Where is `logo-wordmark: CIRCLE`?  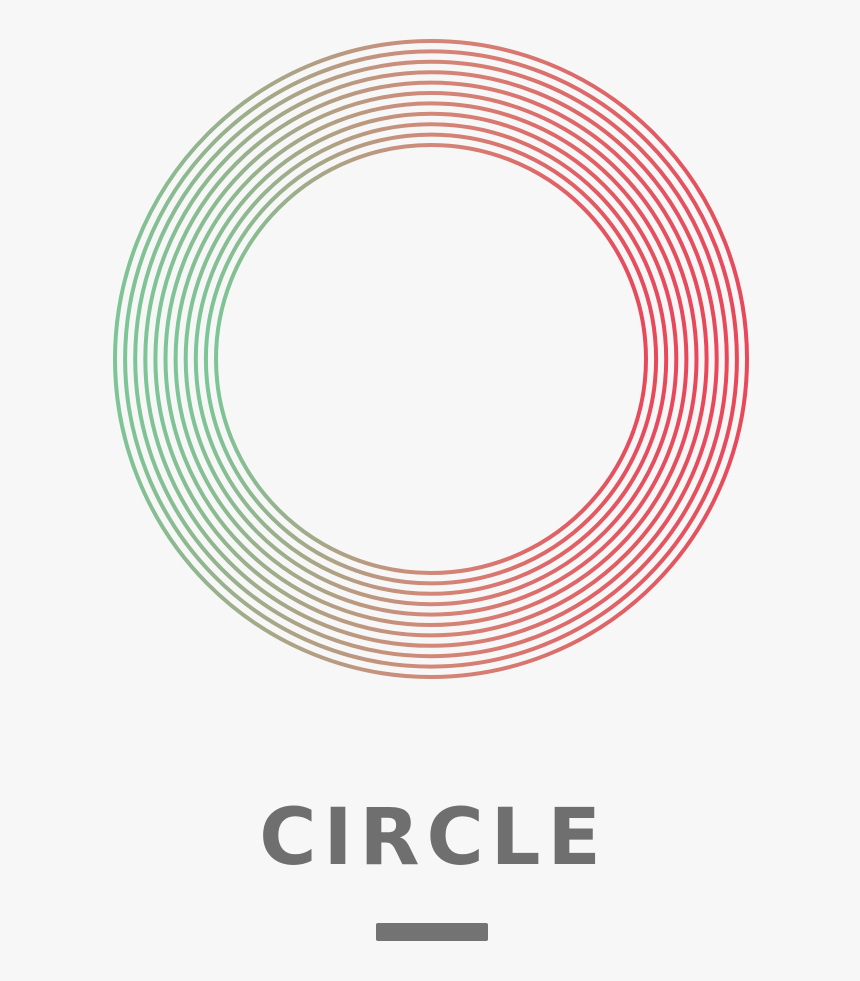
logo-wordmark: CIRCLE is located at coordinates (433, 838).